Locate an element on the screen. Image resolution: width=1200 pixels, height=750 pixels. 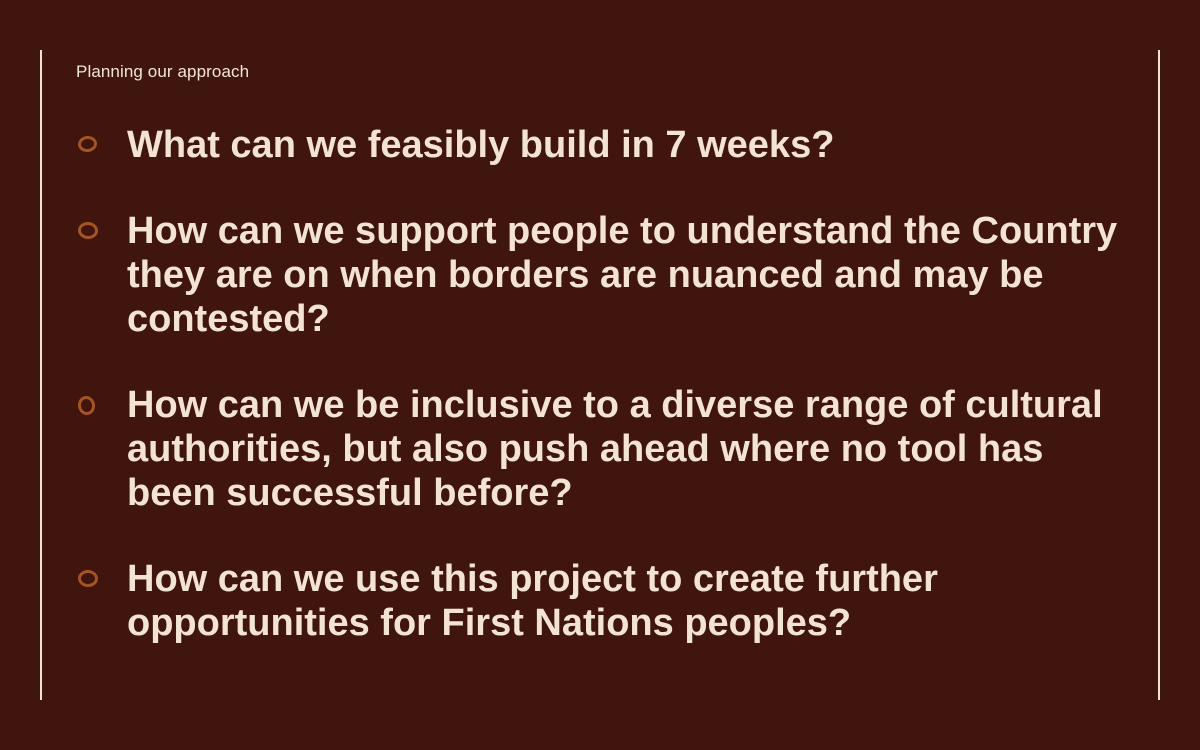
slide-eyebrow: Planning our approach is located at coordinates (163, 71).